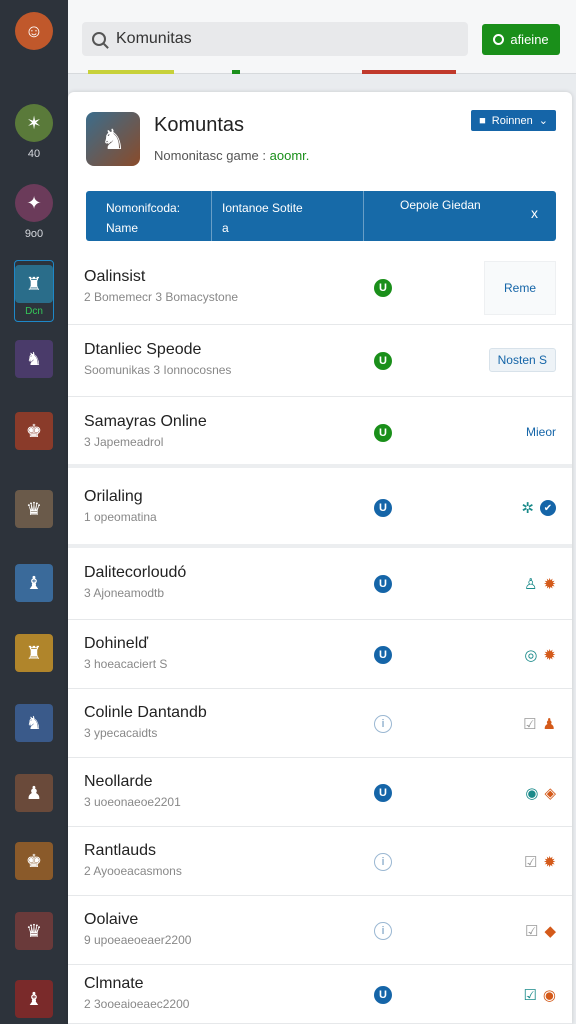 The height and width of the screenshot is (1024, 576). I want to click on row-action-icon: ♙, so click(530, 584).